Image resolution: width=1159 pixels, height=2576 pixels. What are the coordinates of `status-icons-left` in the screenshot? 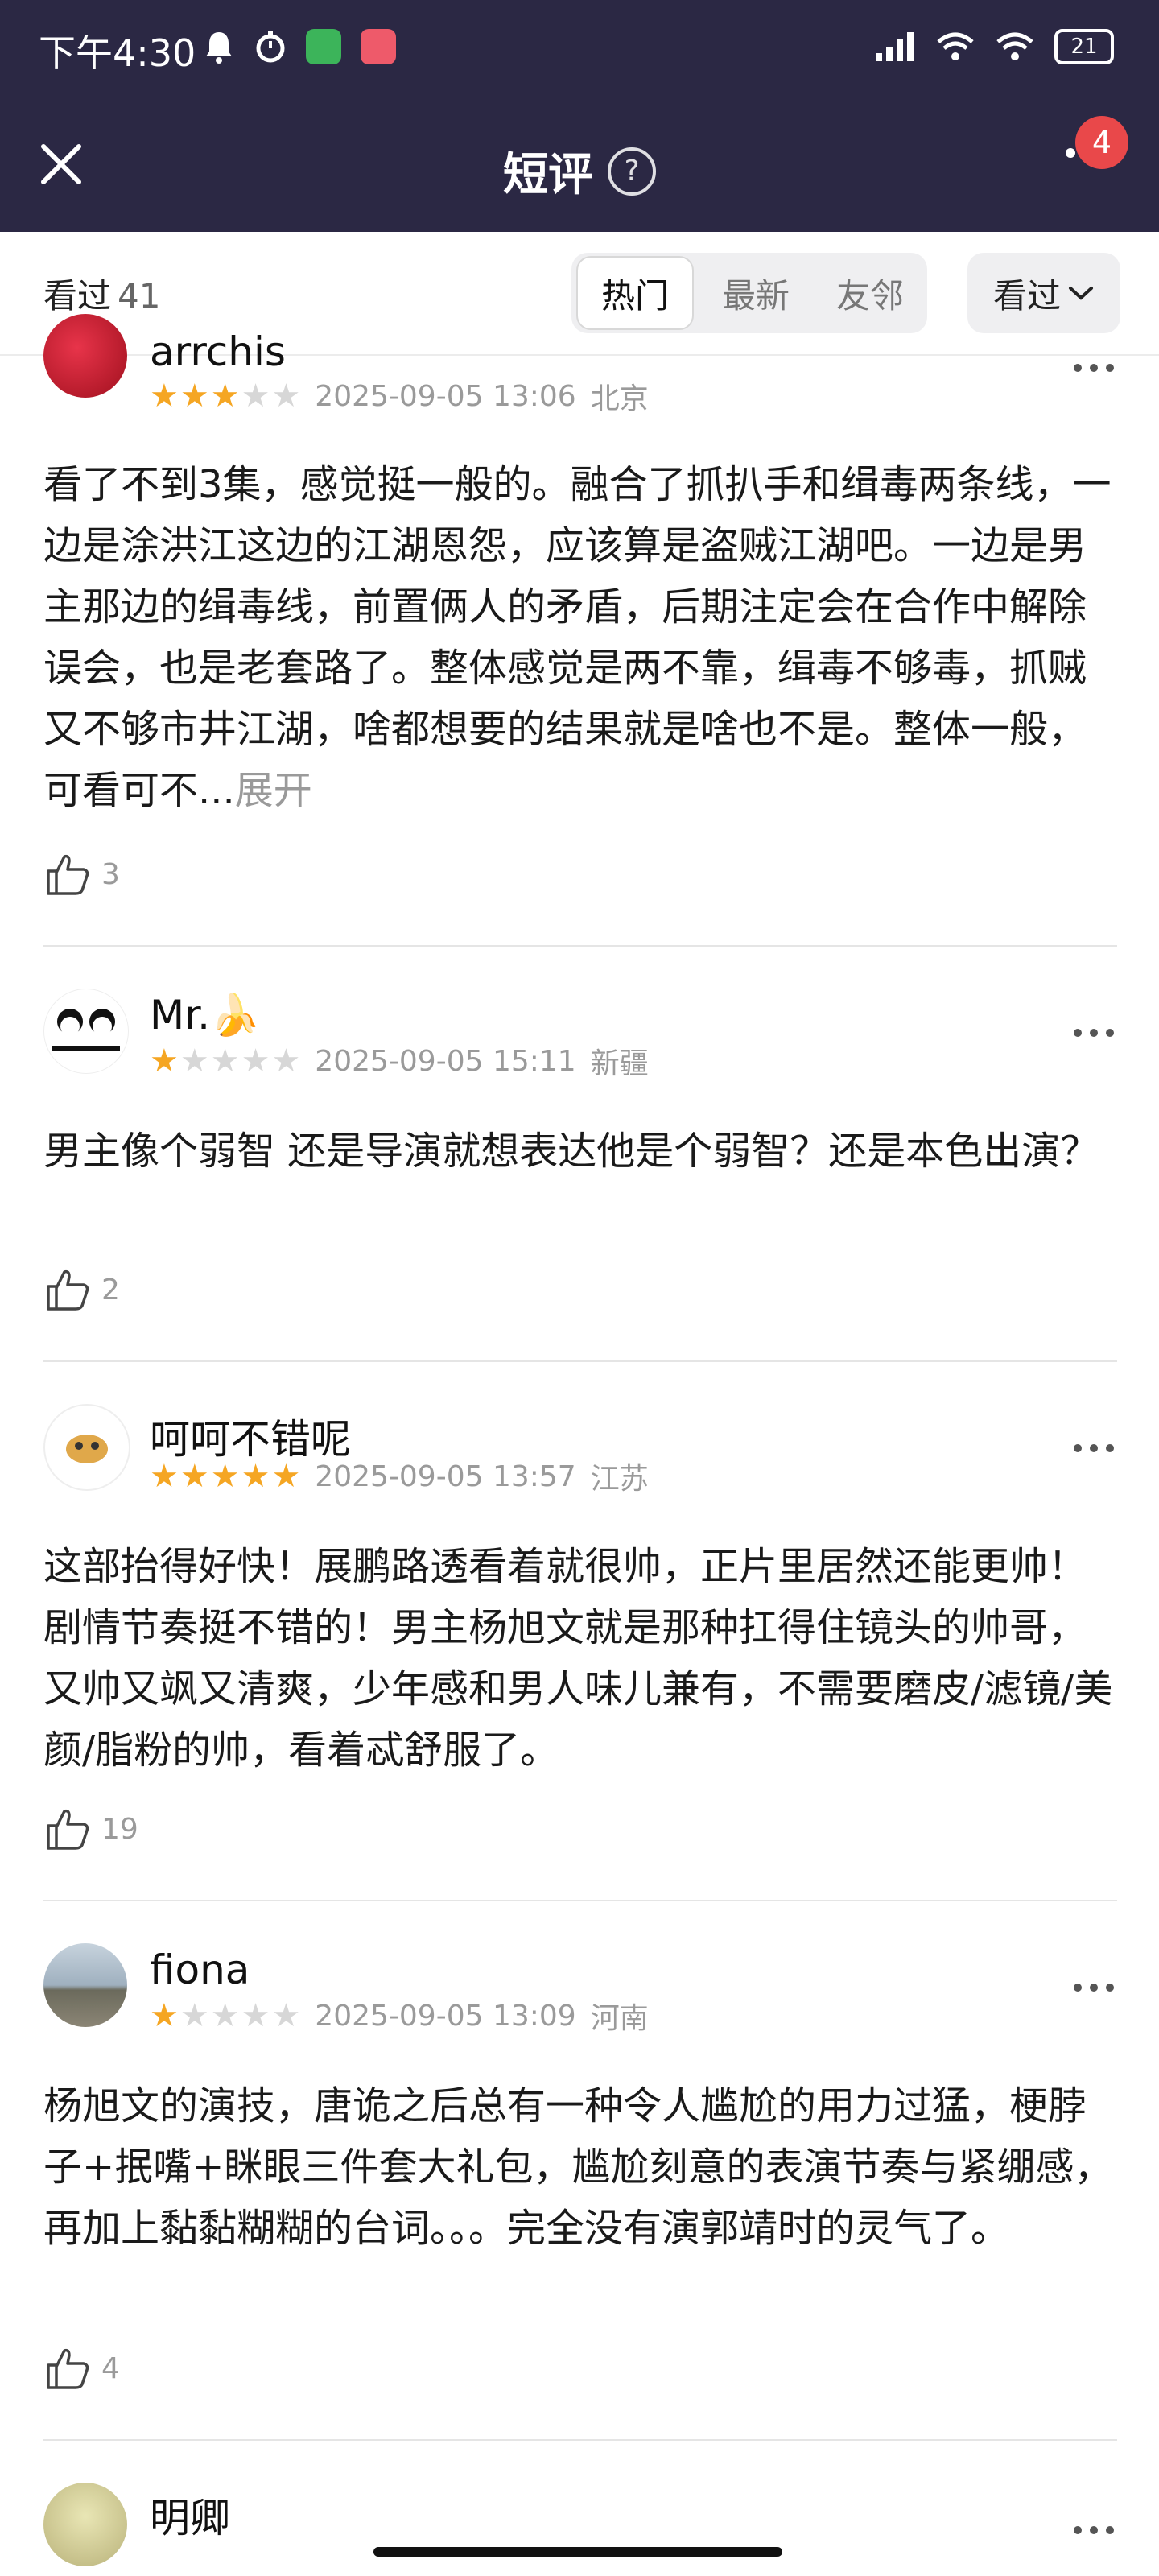 It's located at (299, 46).